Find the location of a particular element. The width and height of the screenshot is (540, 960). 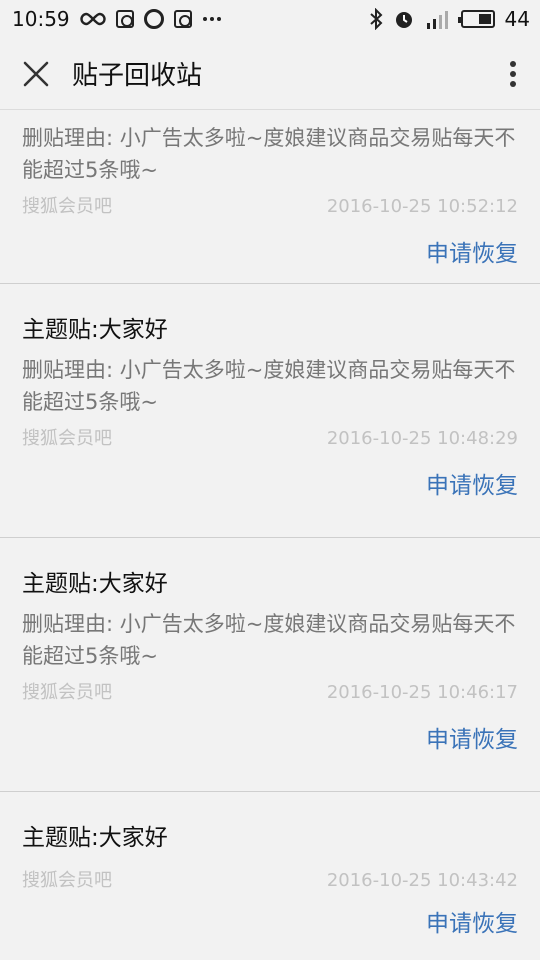

delete-time: 2016-10-25 10:43:42 is located at coordinates (422, 880).